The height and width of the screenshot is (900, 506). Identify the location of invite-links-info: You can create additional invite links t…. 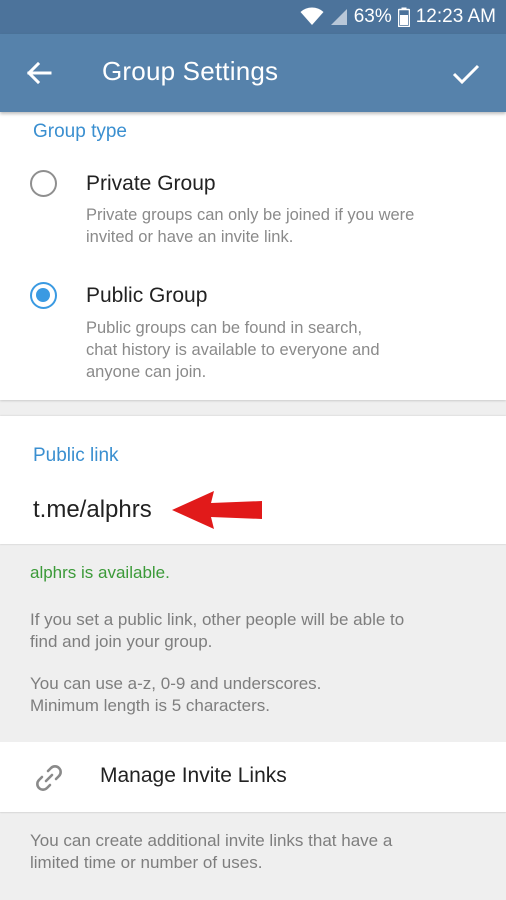
(211, 851).